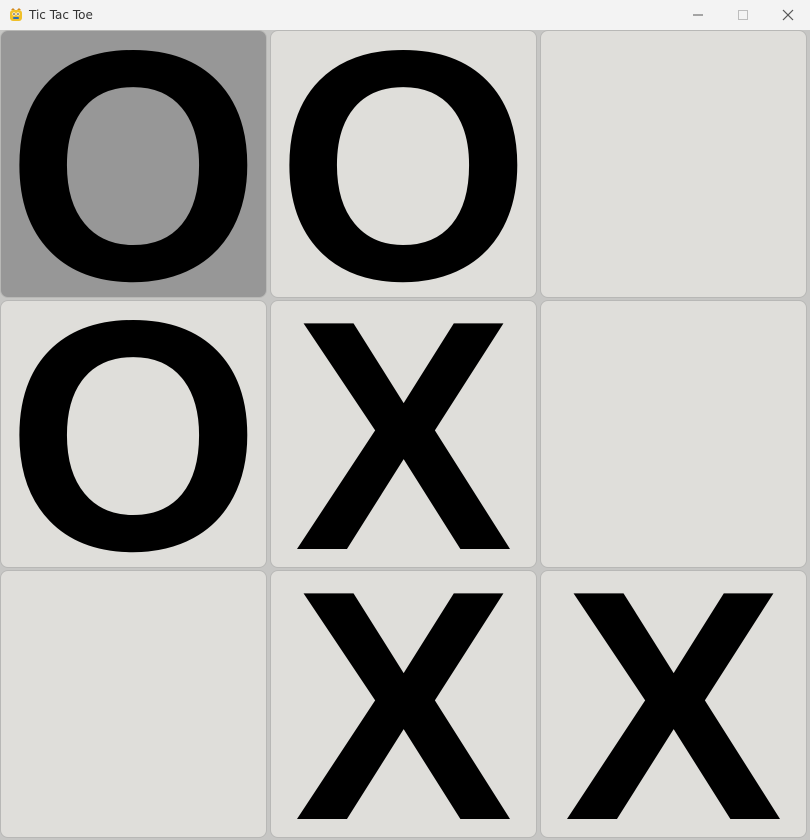 The height and width of the screenshot is (840, 810). I want to click on close-icon, so click(787, 15).